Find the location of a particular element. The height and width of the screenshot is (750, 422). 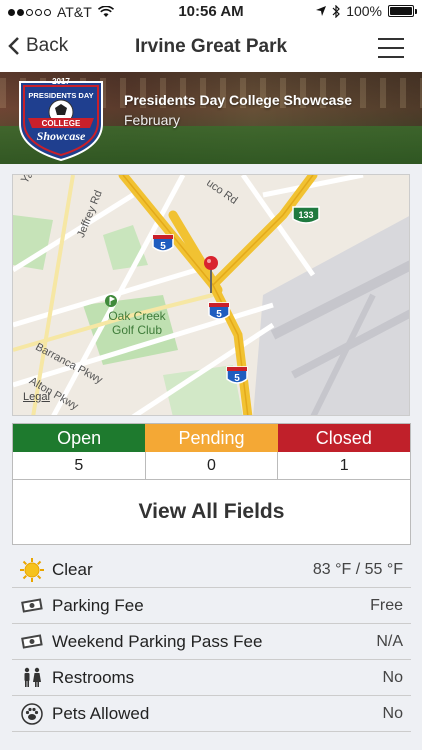

view-all-fields-button: View All Fields is located at coordinates (211, 512).